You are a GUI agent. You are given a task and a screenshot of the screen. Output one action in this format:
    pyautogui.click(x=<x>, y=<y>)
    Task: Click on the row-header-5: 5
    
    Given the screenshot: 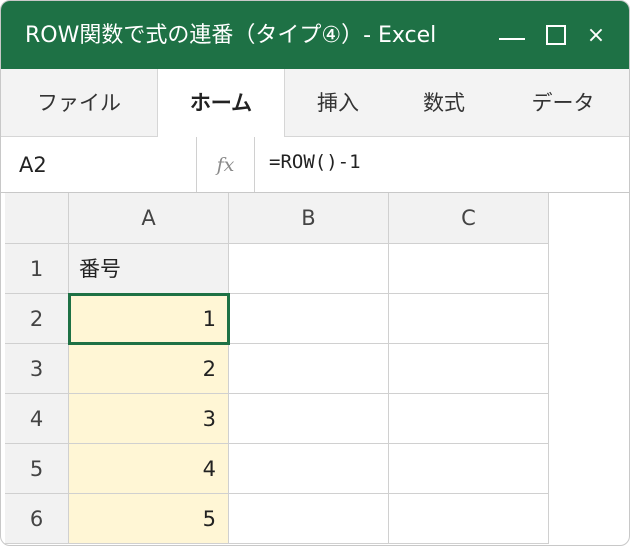 What is the action you would take?
    pyautogui.click(x=37, y=469)
    